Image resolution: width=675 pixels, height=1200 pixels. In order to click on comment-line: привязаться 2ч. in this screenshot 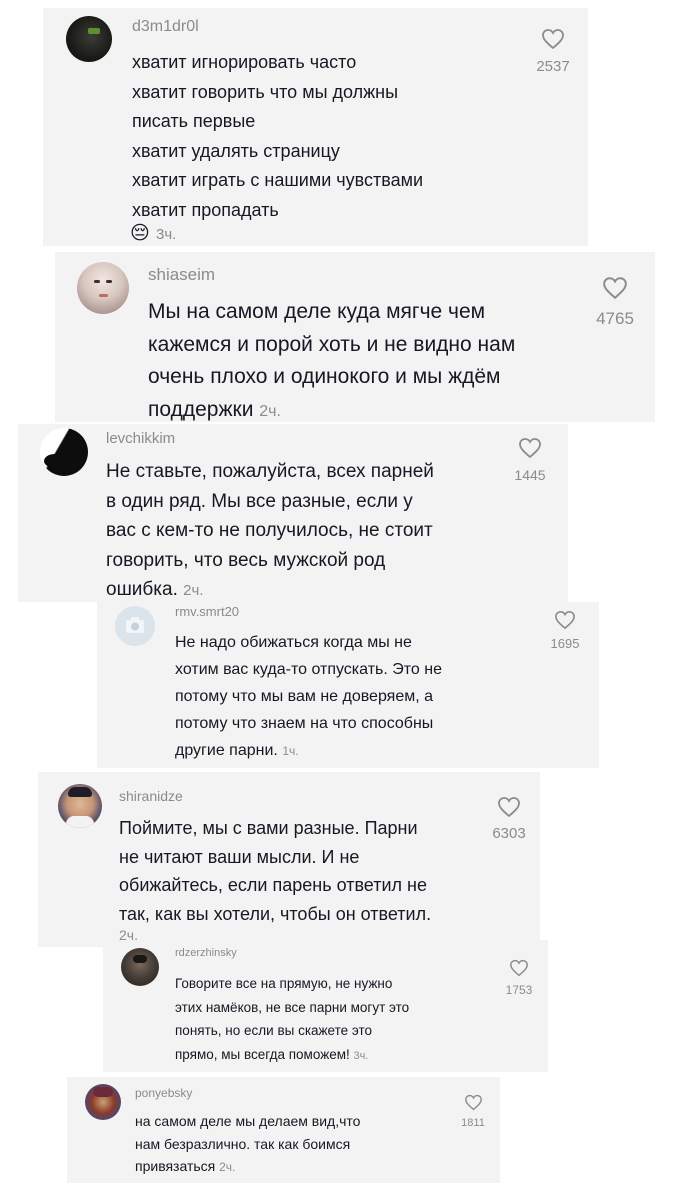, I will do `click(185, 1166)`.